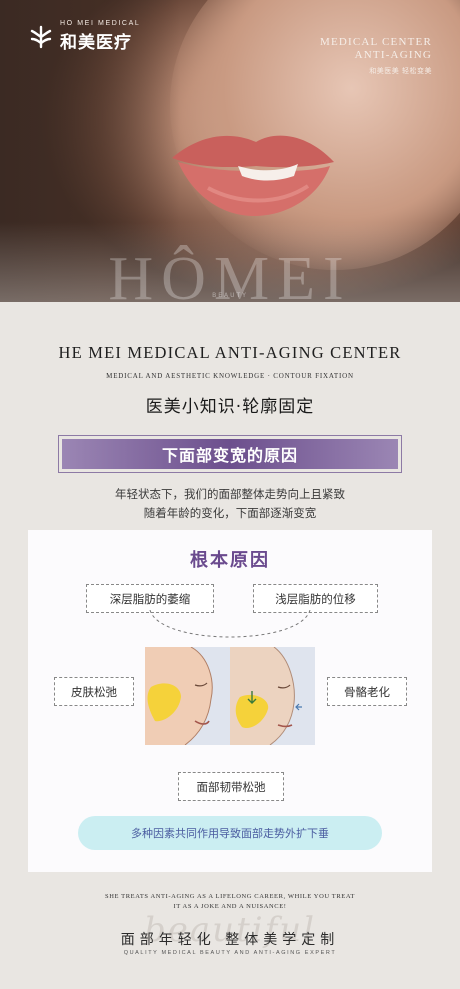  Describe the element at coordinates (100, 23) in the screenshot. I see `brand-en: HO MEI MEDICAL` at that location.